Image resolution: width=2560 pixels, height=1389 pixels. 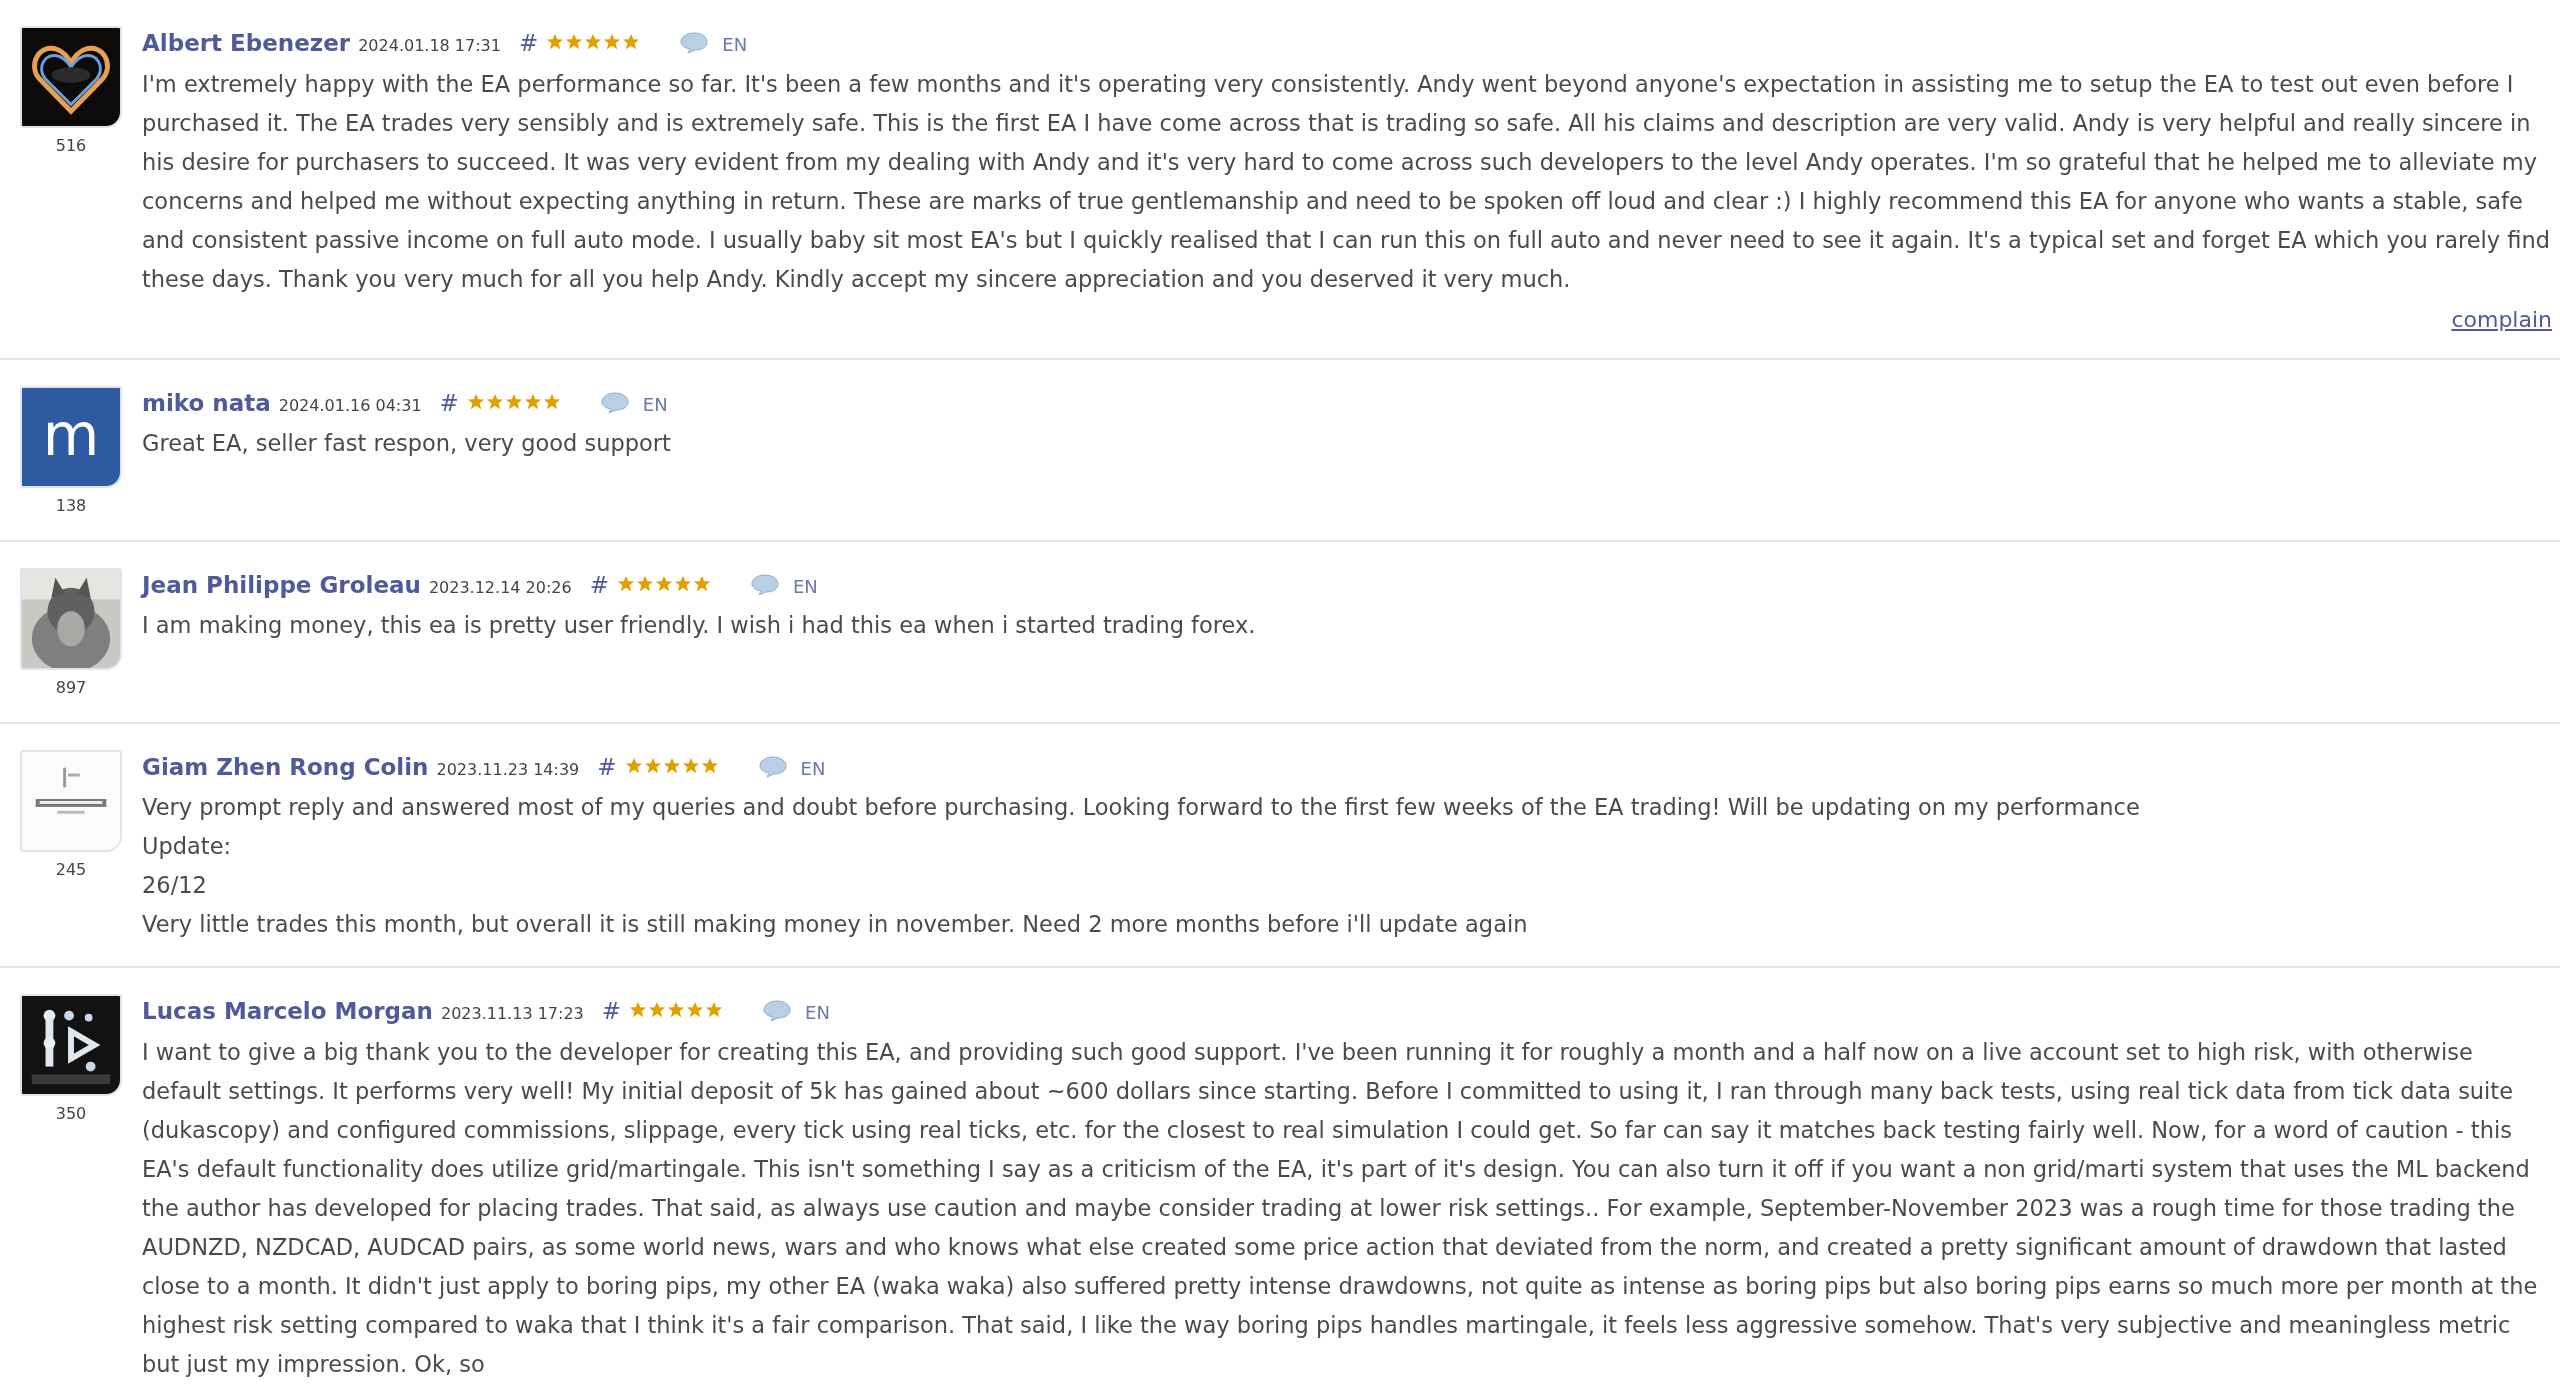 I want to click on author-link: Jean Philippe Groleau, so click(x=281, y=584).